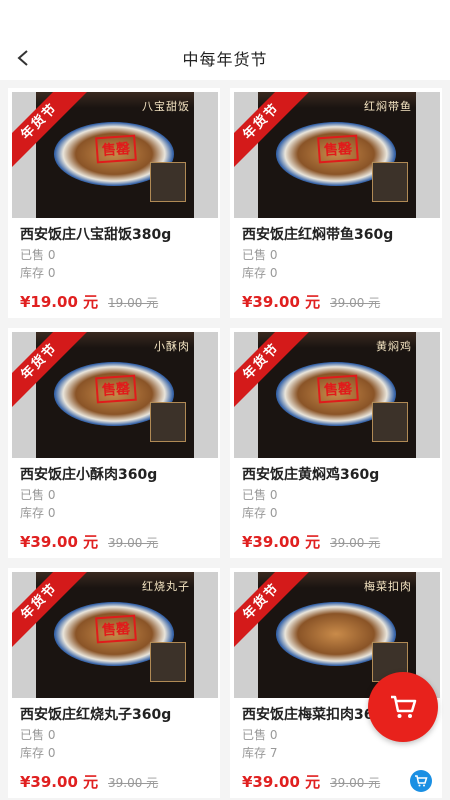 This screenshot has width=450, height=800. Describe the element at coordinates (133, 303) in the screenshot. I see `original-price: 19.00 元` at that location.